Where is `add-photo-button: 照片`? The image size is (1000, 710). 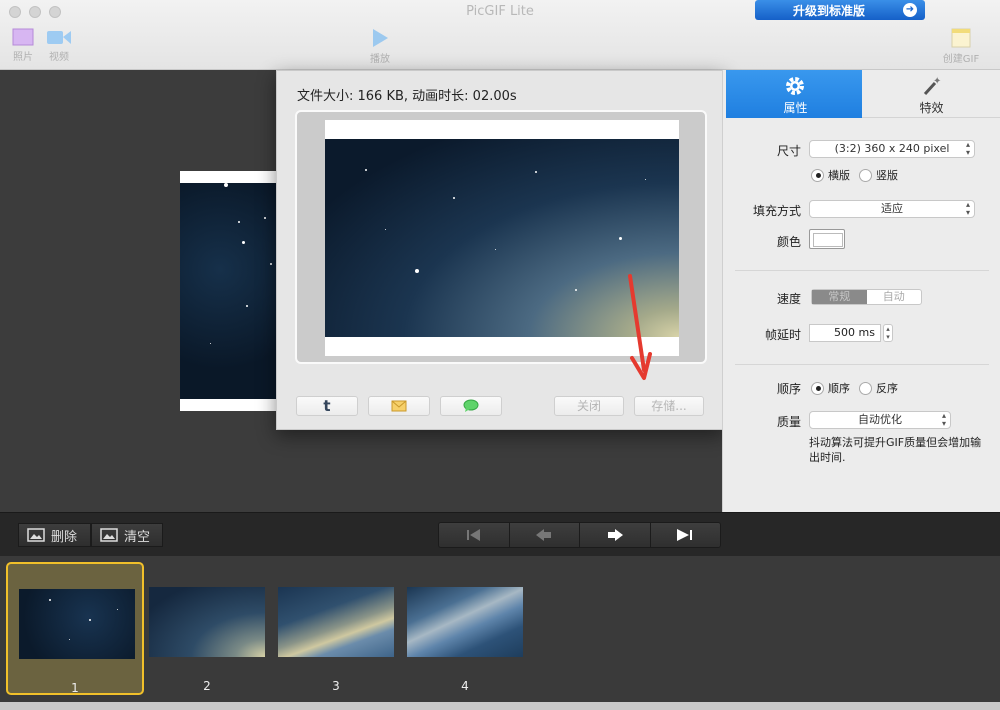 add-photo-button: 照片 is located at coordinates (23, 45).